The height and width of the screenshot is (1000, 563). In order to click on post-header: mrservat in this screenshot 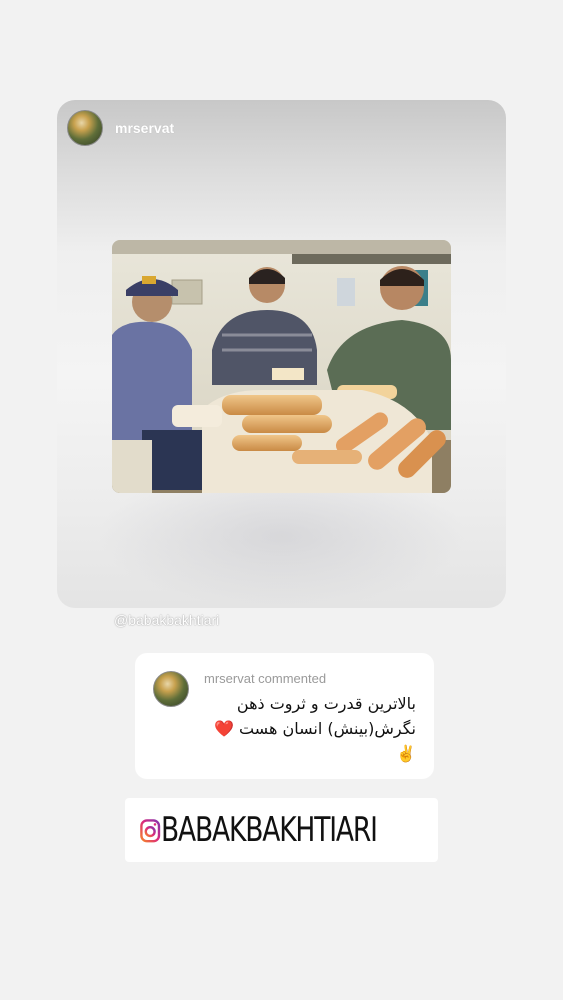, I will do `click(120, 128)`.